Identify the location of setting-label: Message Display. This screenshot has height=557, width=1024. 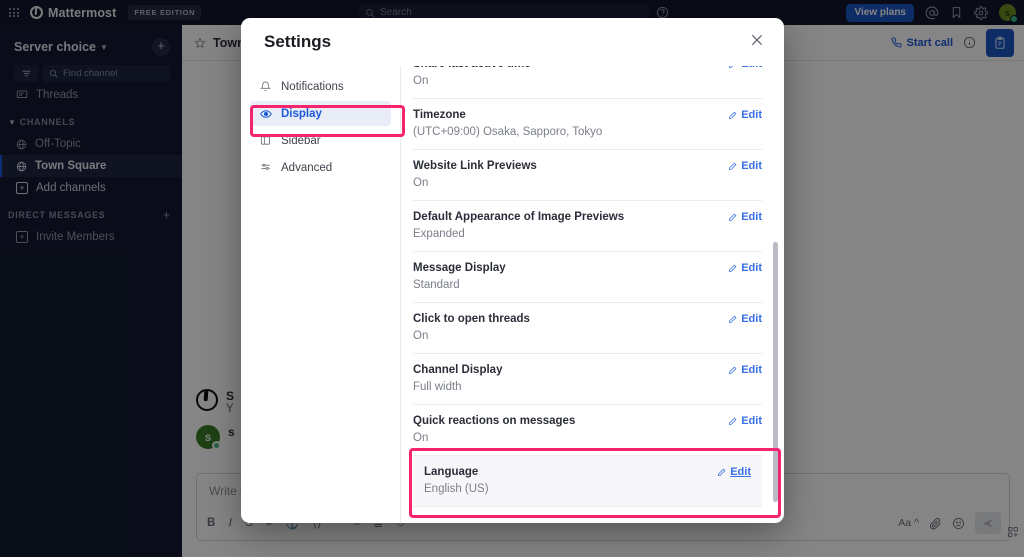
(459, 268).